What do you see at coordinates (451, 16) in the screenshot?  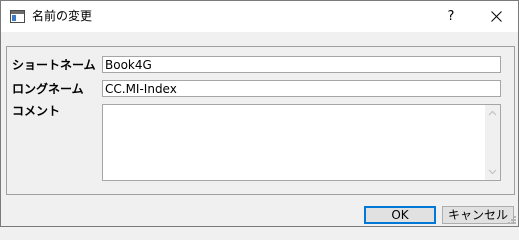 I see `help-button: ?` at bounding box center [451, 16].